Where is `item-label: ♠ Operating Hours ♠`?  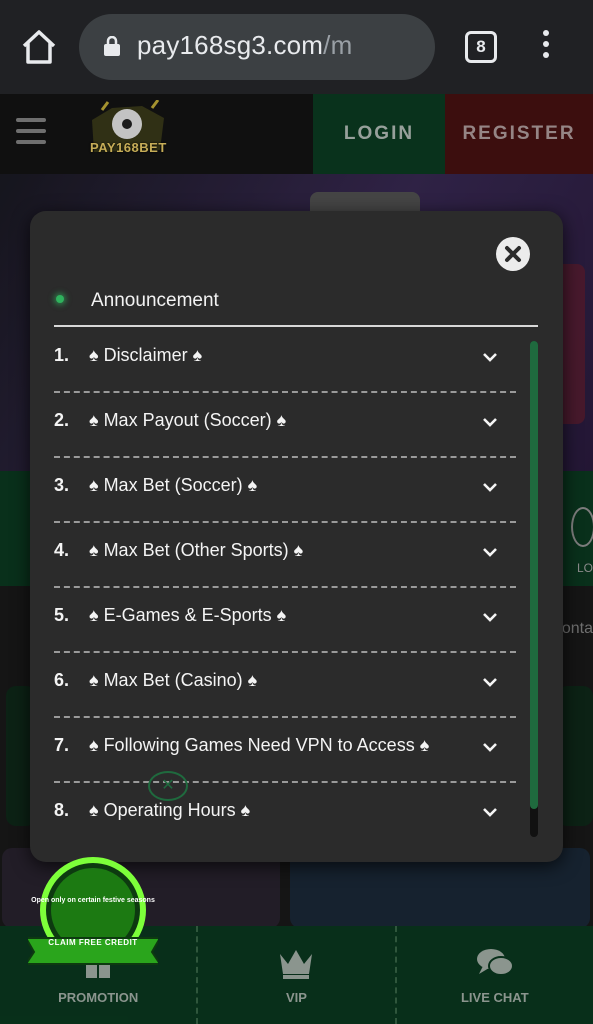
item-label: ♠ Operating Hours ♠ is located at coordinates (170, 810).